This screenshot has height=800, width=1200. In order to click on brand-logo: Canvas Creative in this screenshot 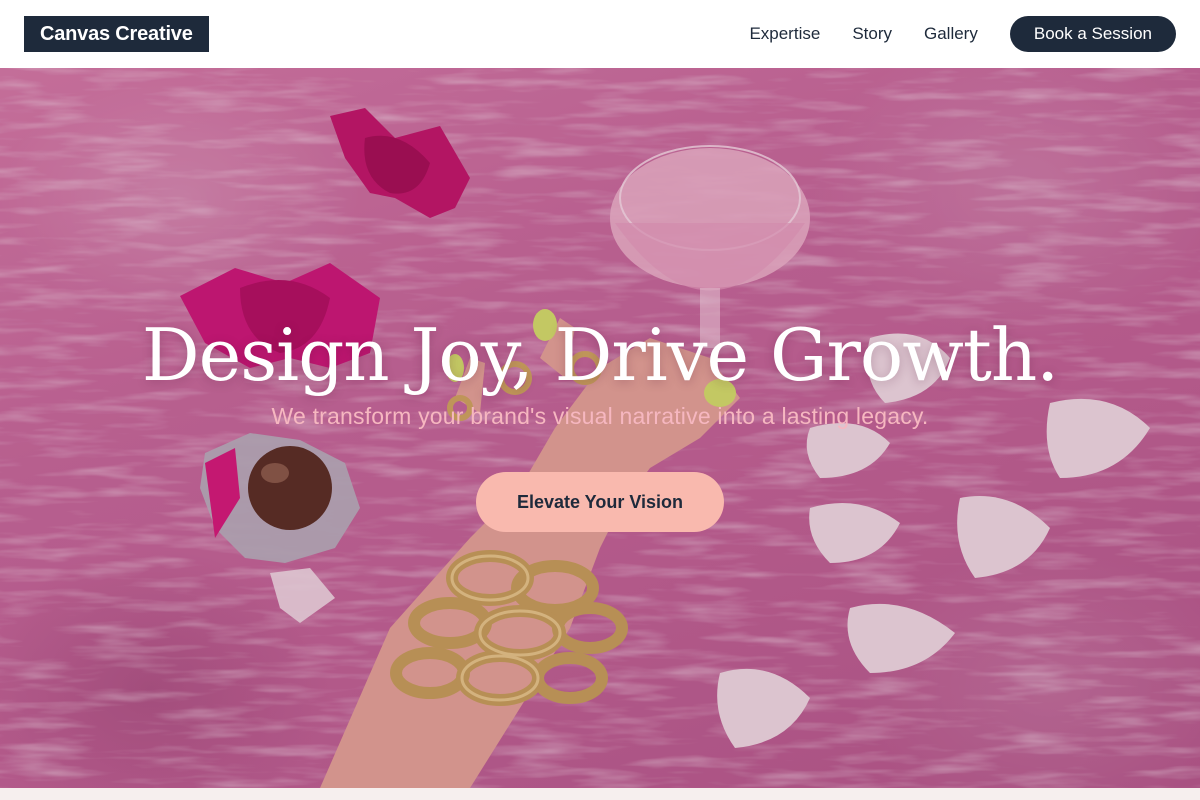, I will do `click(116, 34)`.